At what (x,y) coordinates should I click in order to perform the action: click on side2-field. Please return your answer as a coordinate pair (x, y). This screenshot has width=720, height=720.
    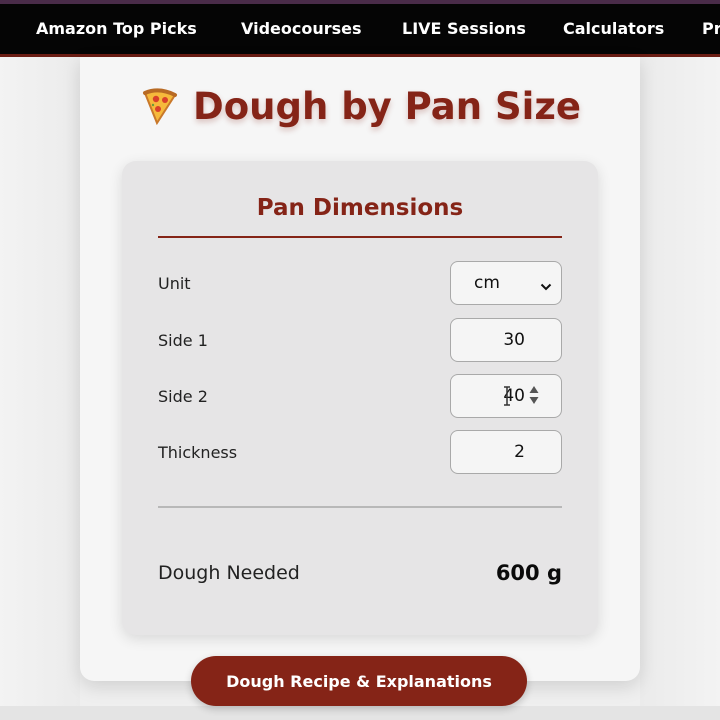
    Looking at the image, I should click on (506, 396).